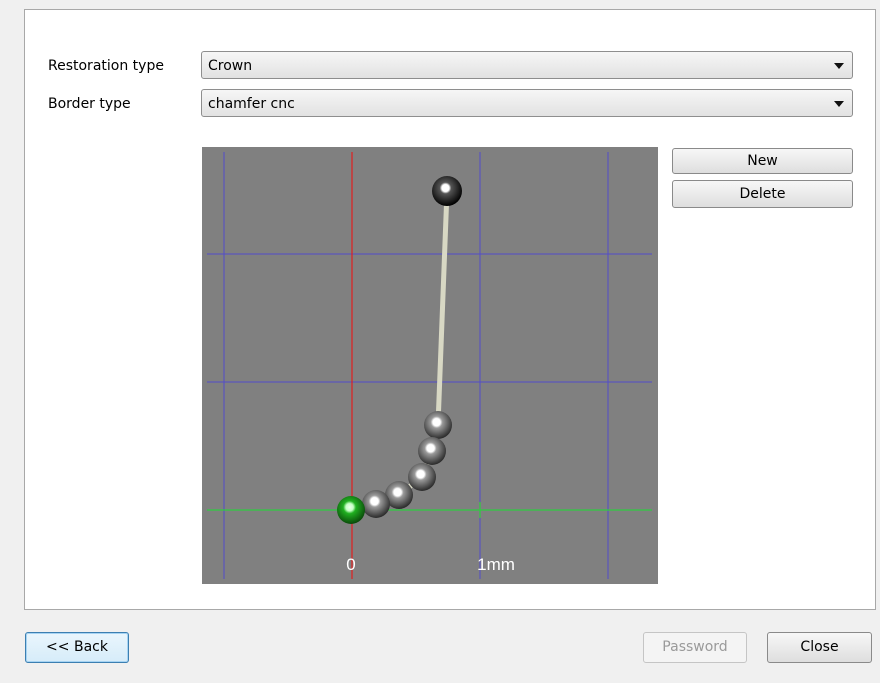 Image resolution: width=880 pixels, height=683 pixels. Describe the element at coordinates (527, 103) in the screenshot. I see `border-type-select: chamfer cnc` at that location.